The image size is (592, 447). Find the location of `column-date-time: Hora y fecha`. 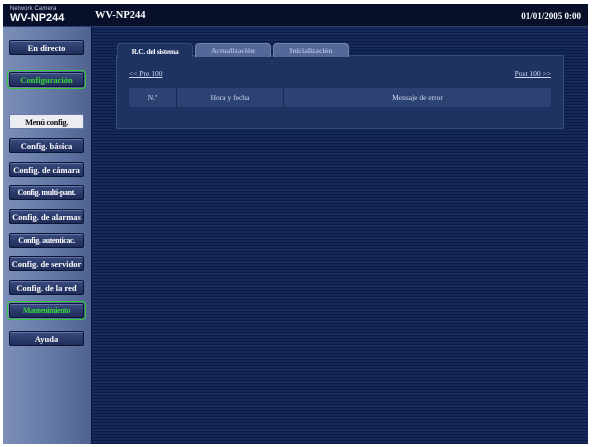

column-date-time: Hora y fecha is located at coordinates (230, 97).